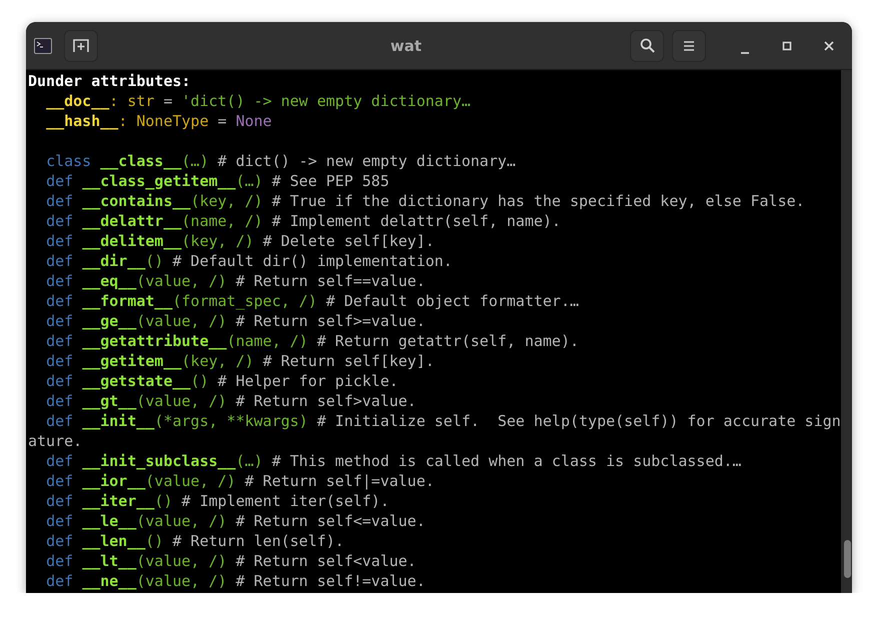 The height and width of the screenshot is (621, 878). I want to click on terminal-icon, so click(43, 46).